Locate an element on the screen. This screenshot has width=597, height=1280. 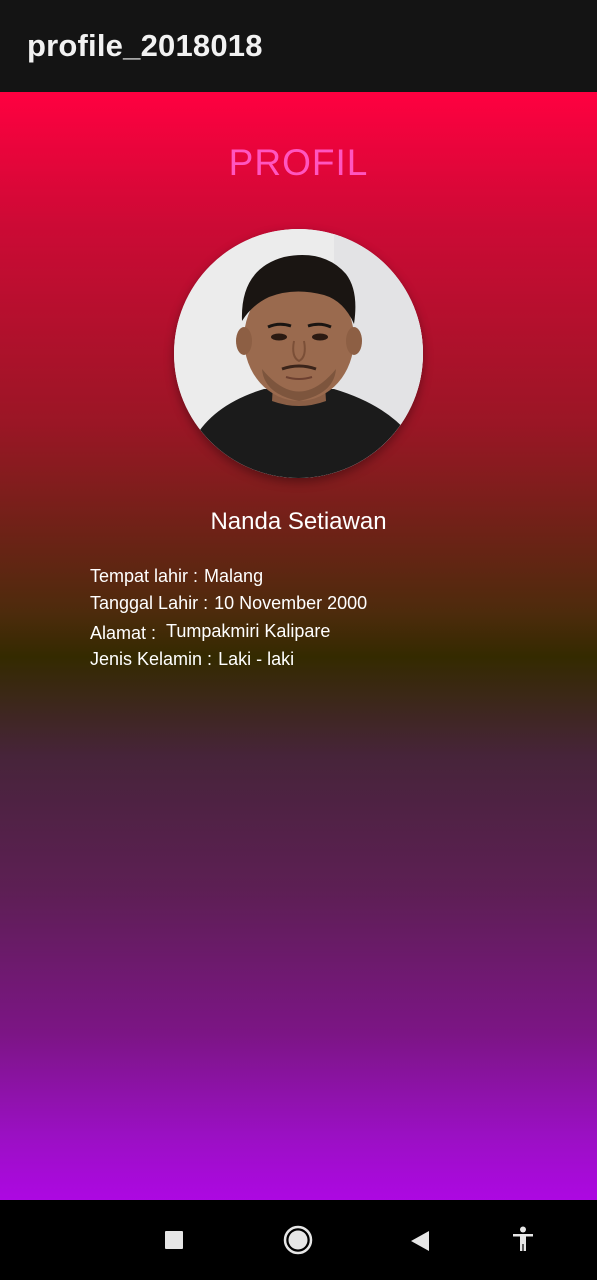
accessibility-icon is located at coordinates (523, 1239).